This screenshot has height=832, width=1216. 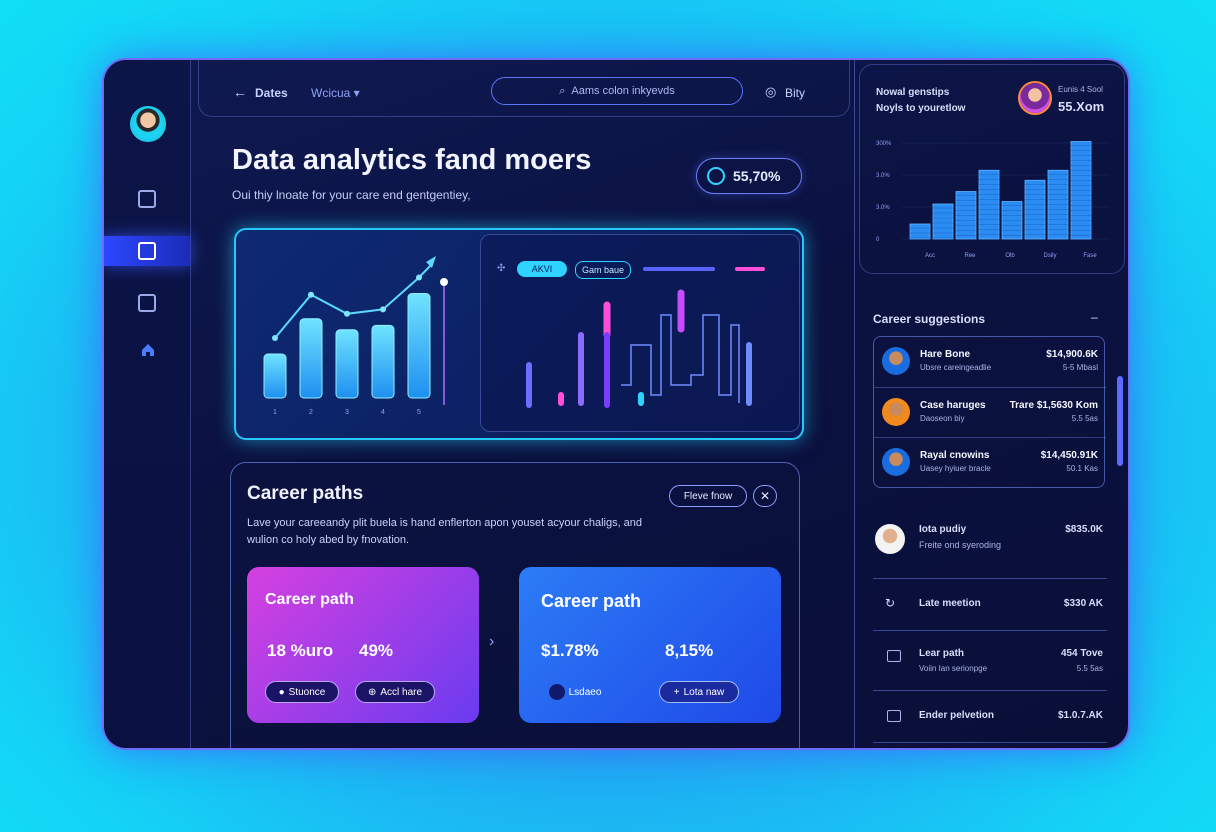 What do you see at coordinates (942, 653) in the screenshot?
I see `list-item-name: Lear path` at bounding box center [942, 653].